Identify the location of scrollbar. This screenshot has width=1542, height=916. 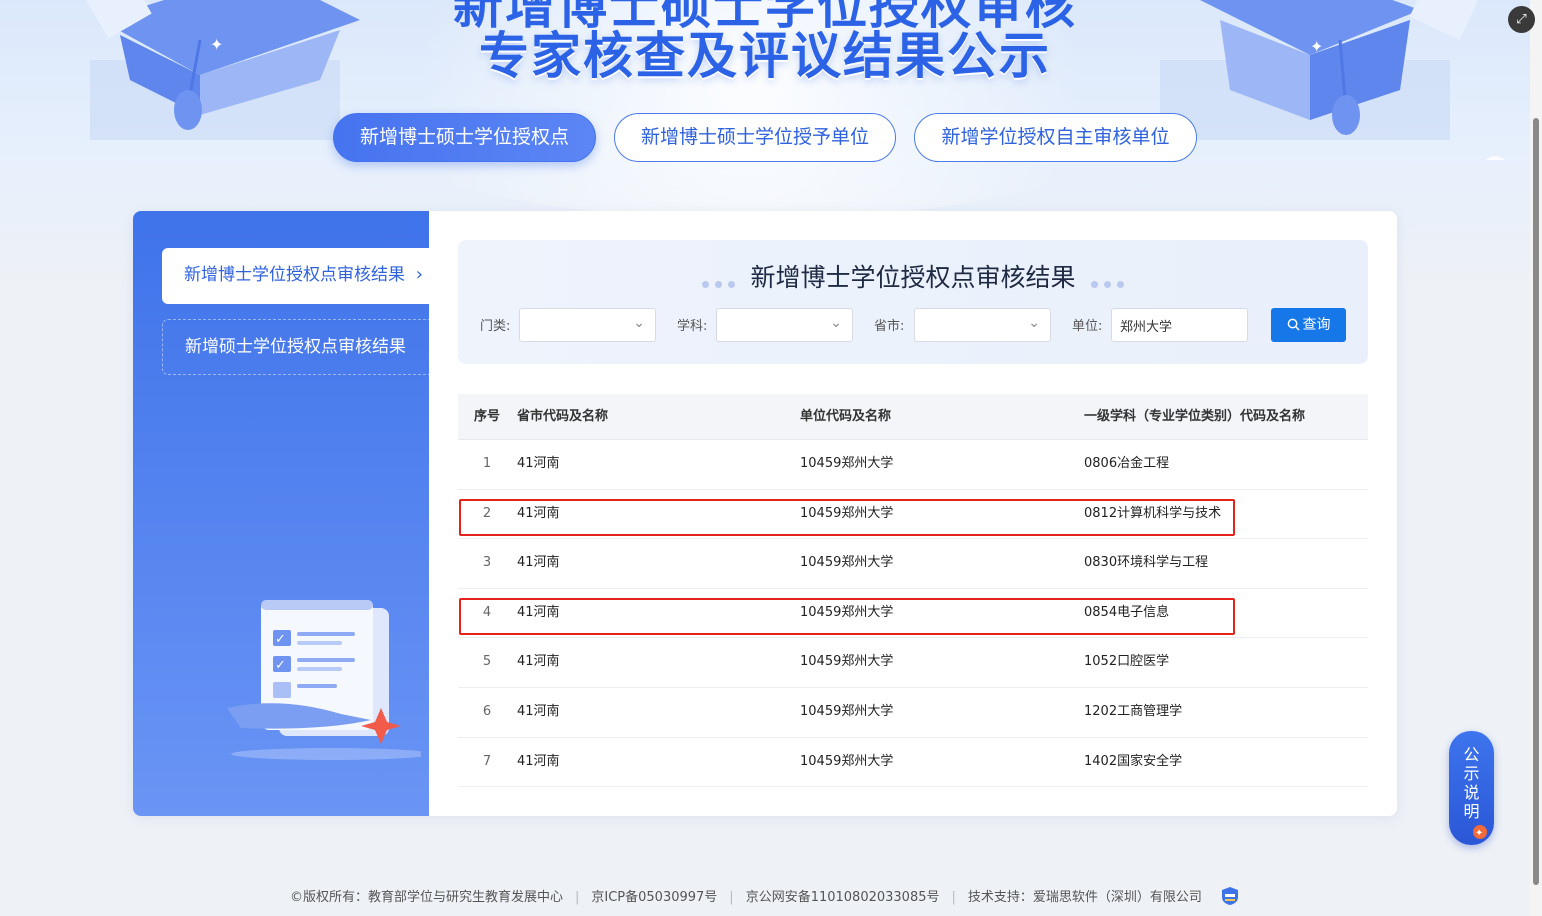
(1536, 458).